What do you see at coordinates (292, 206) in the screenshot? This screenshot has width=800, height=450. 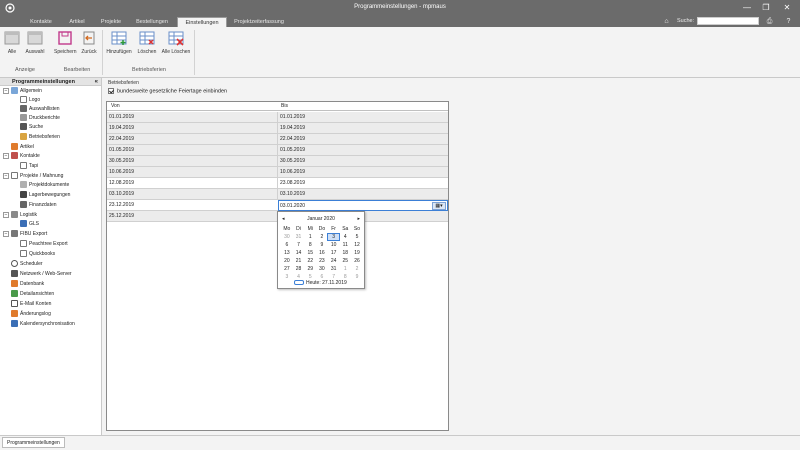 I see `bis-date-value: 03.01.2020` at bounding box center [292, 206].